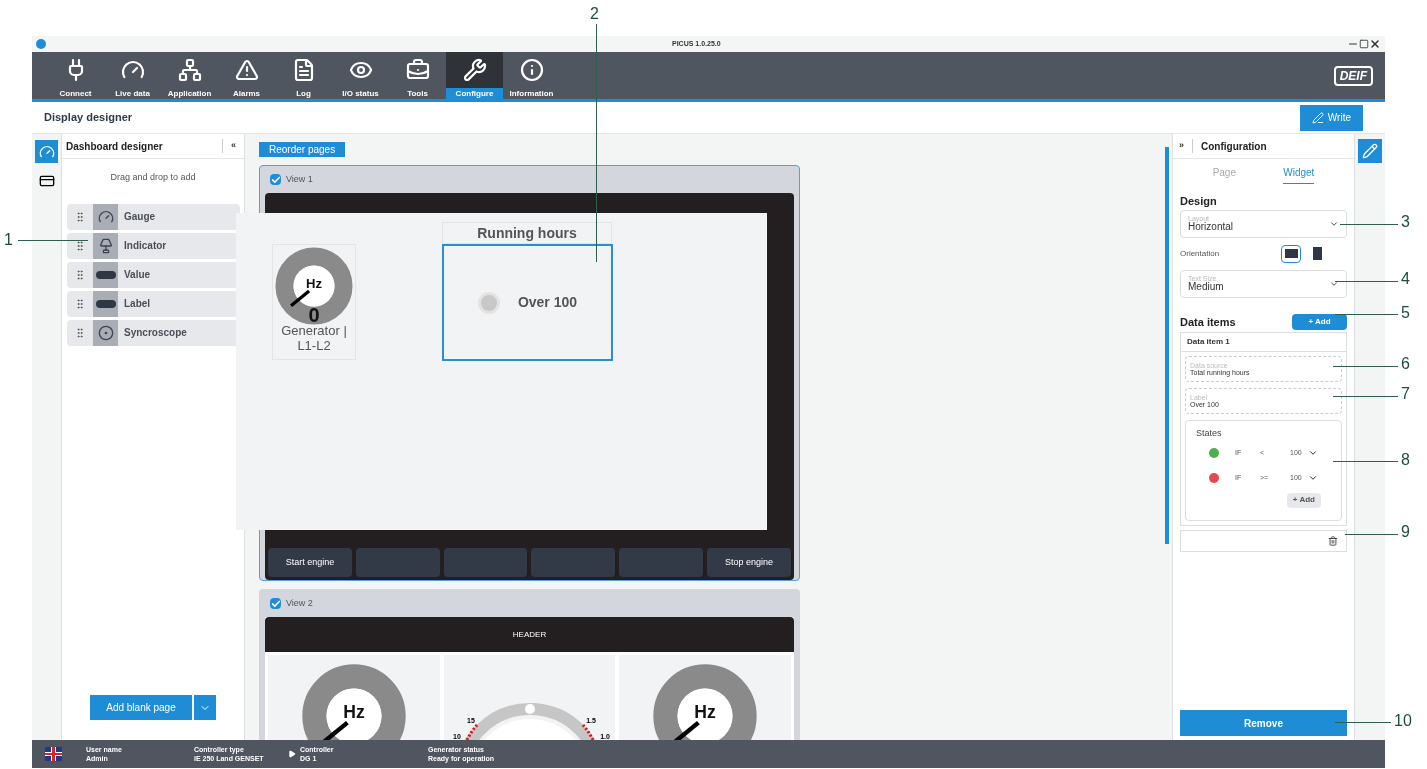  What do you see at coordinates (1405, 394) in the screenshot?
I see `callout-number: 7` at bounding box center [1405, 394].